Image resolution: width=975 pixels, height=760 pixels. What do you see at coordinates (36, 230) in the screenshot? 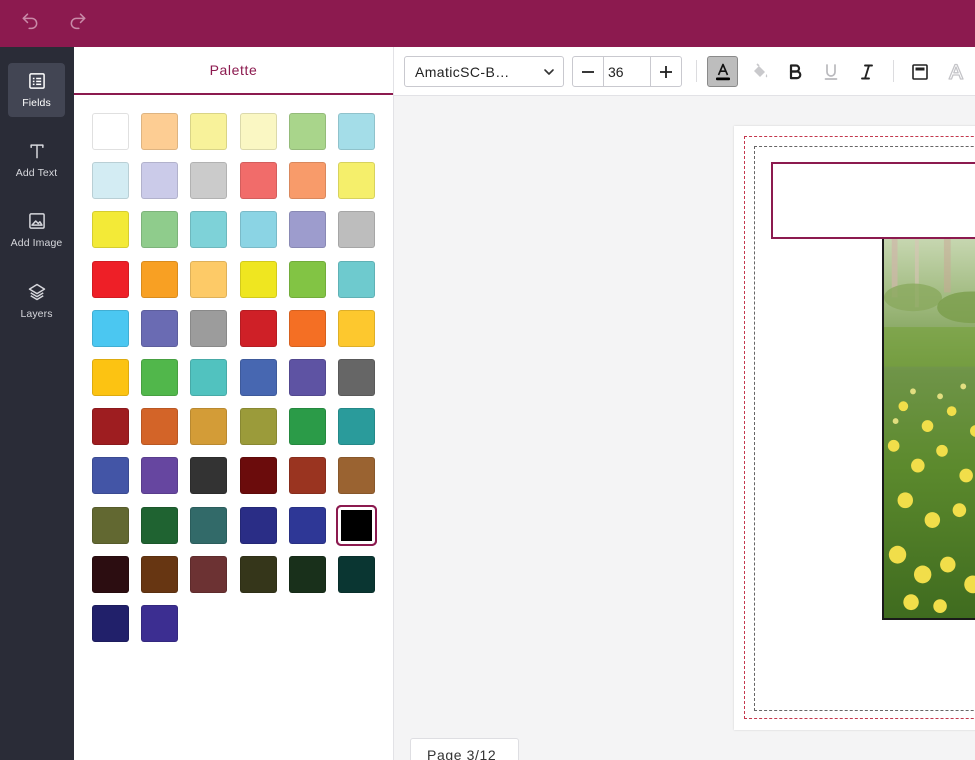
I see `rail-item-add-image: Add Image` at bounding box center [36, 230].